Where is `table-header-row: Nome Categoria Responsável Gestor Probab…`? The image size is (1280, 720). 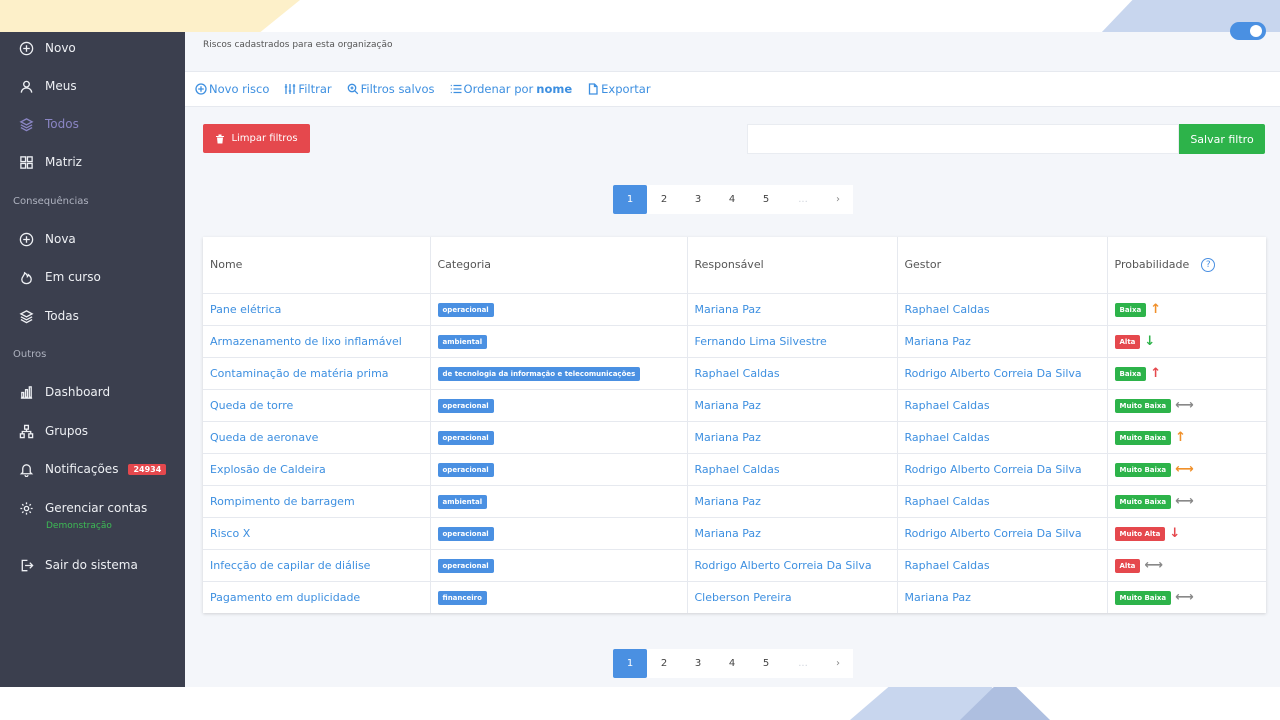 table-header-row: Nome Categoria Responsável Gestor Probab… is located at coordinates (734, 265).